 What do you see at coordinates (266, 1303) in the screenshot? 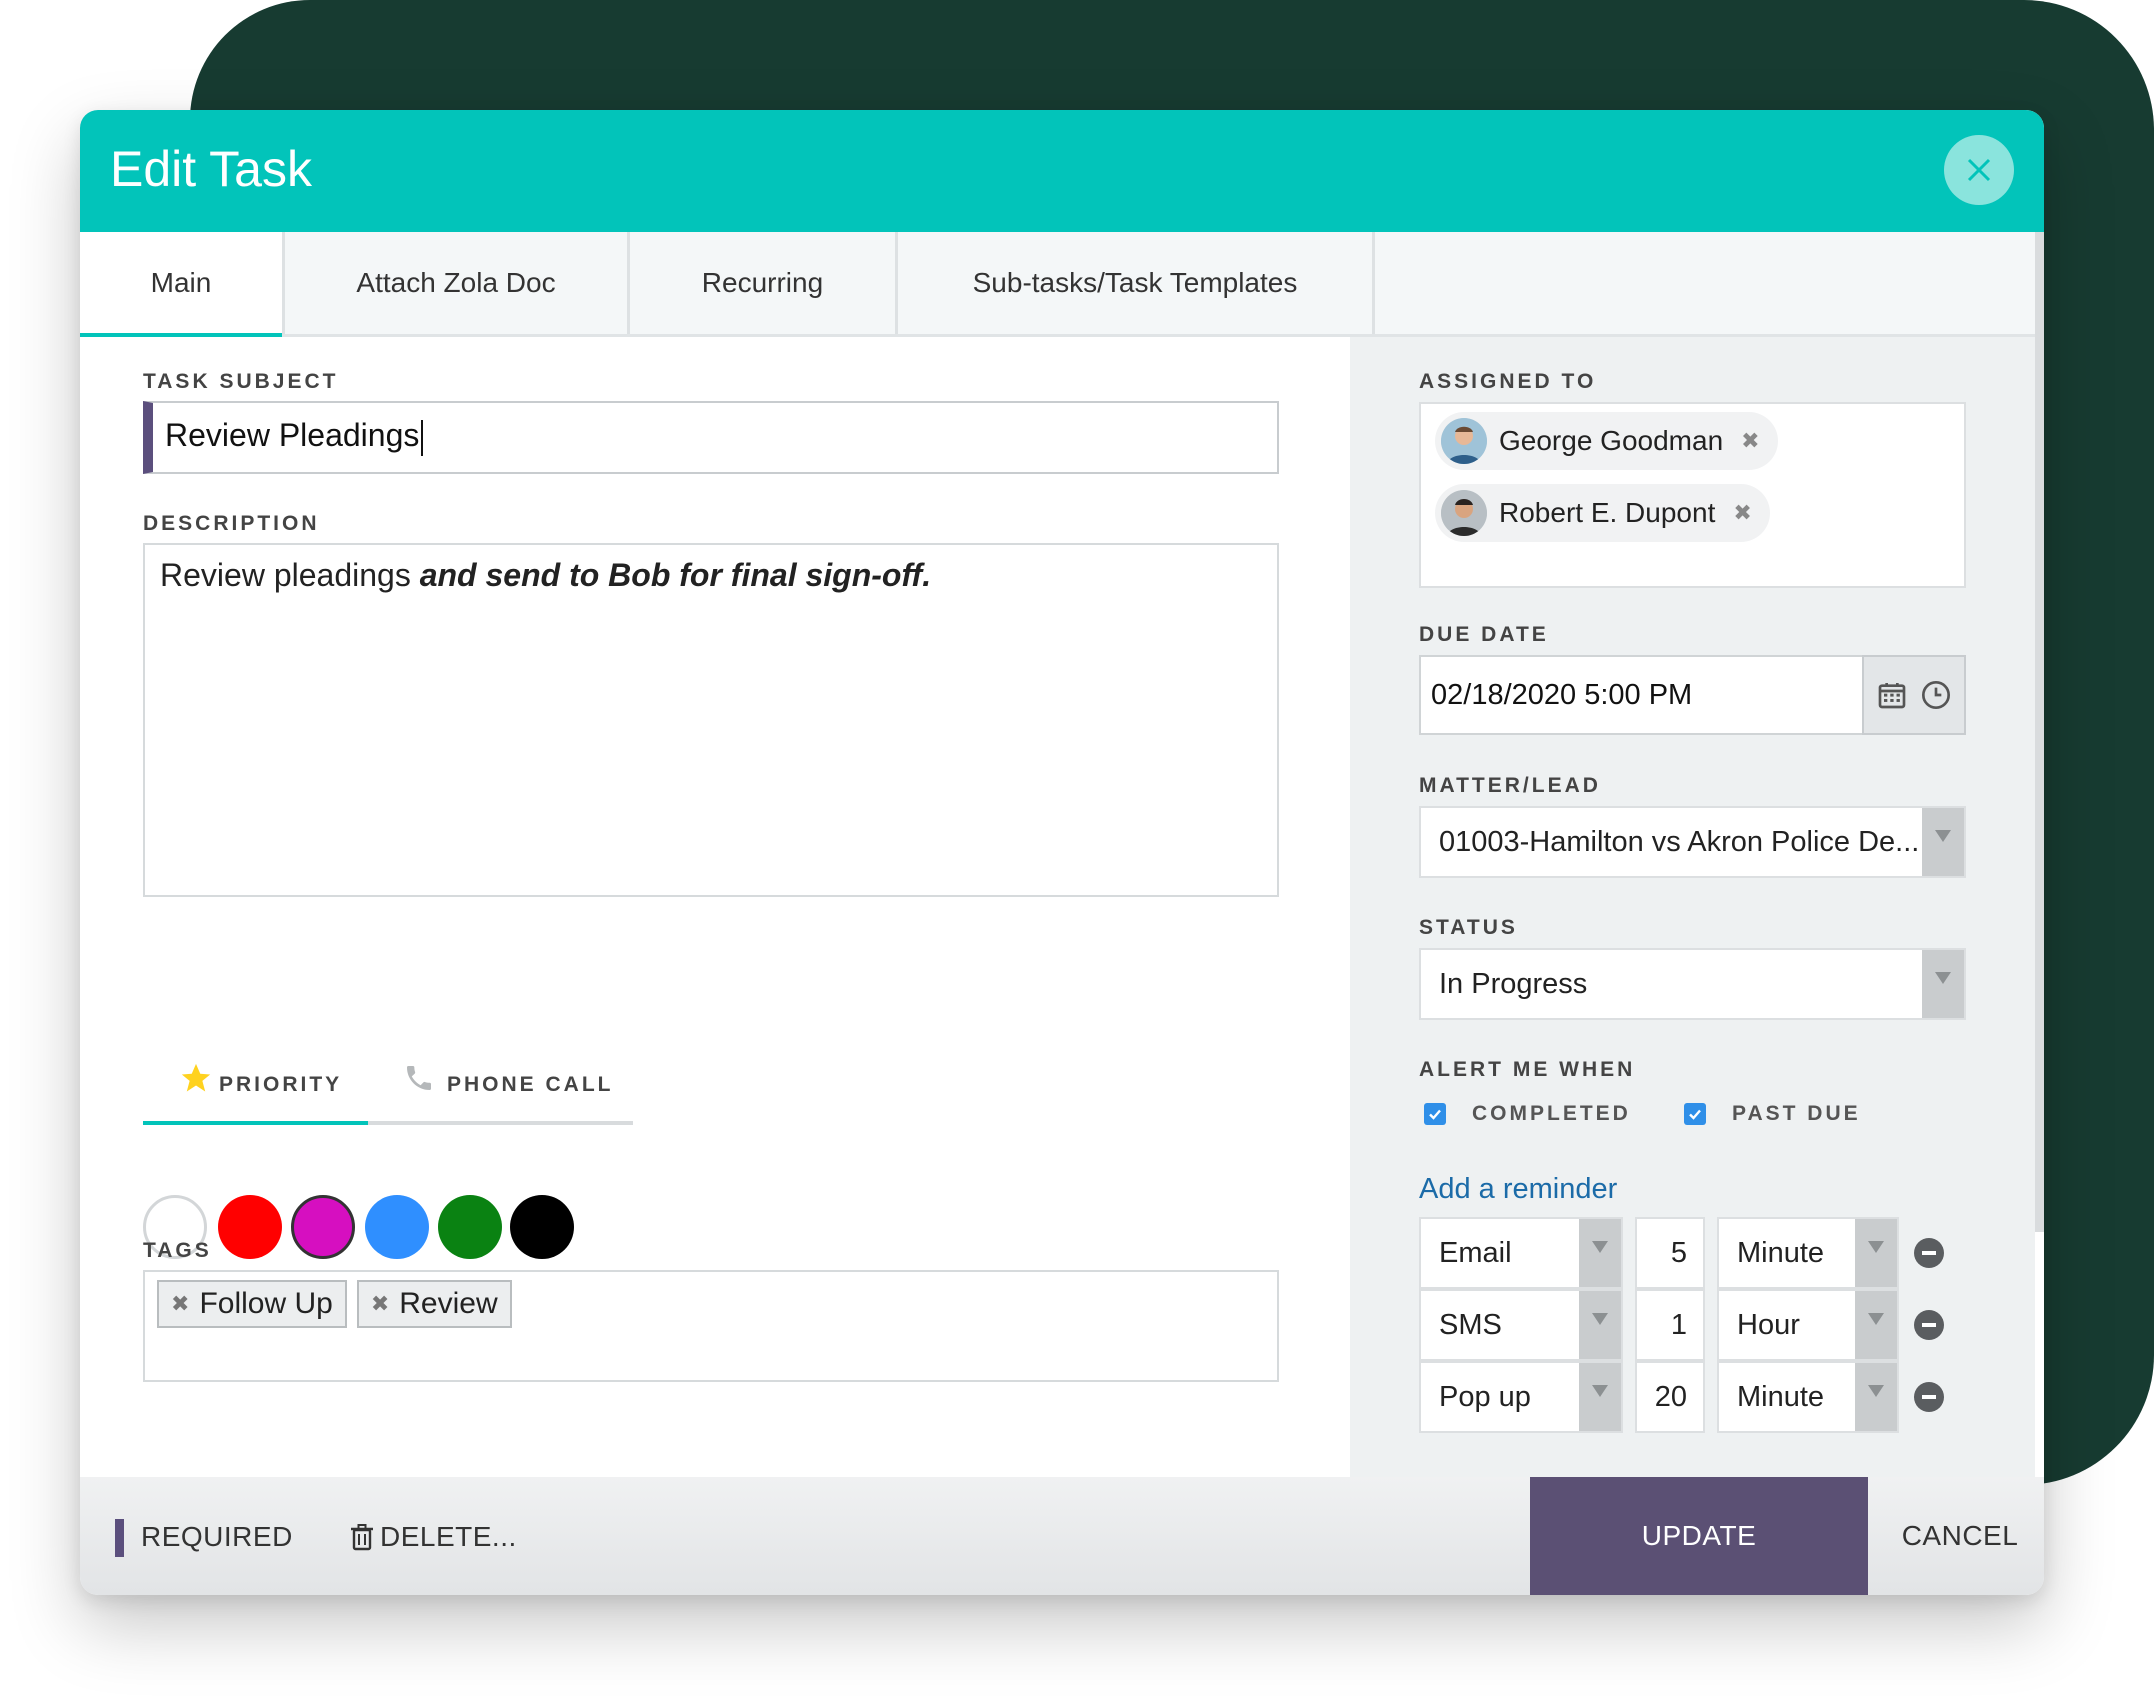
I see `tag-label: Follow Up` at bounding box center [266, 1303].